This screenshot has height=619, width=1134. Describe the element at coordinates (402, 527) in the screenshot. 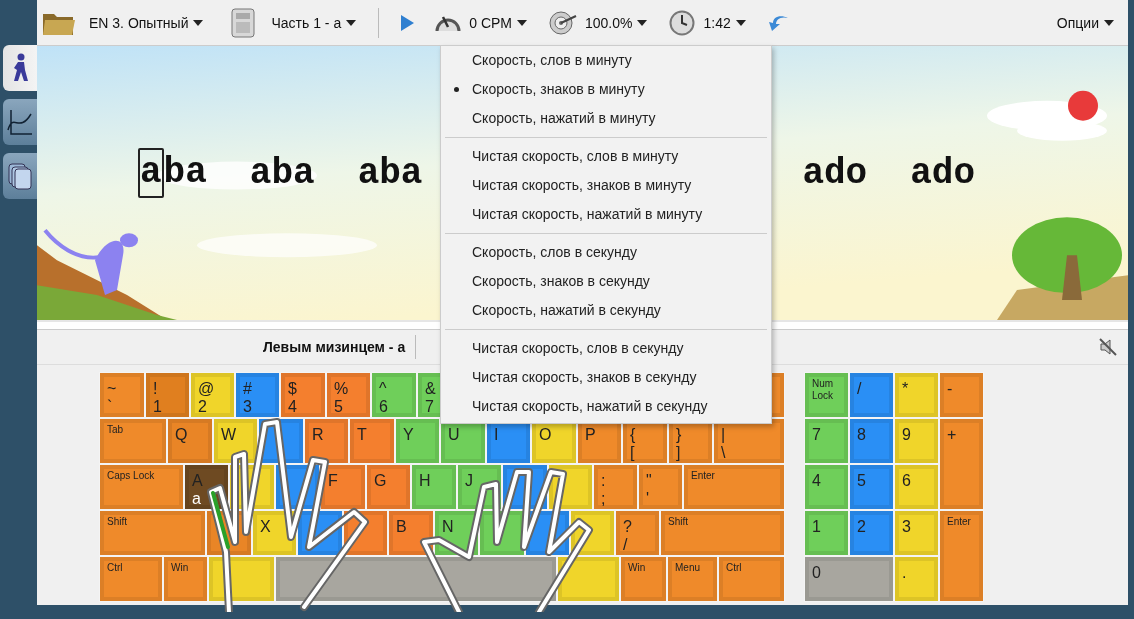

I see `key-label: B` at that location.